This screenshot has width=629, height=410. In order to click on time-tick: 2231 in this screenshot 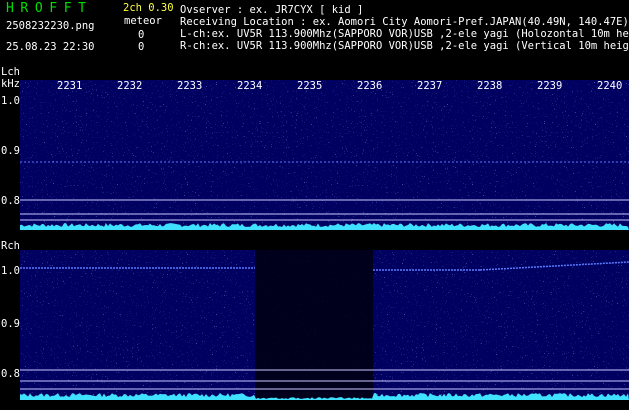, I will do `click(70, 86)`.